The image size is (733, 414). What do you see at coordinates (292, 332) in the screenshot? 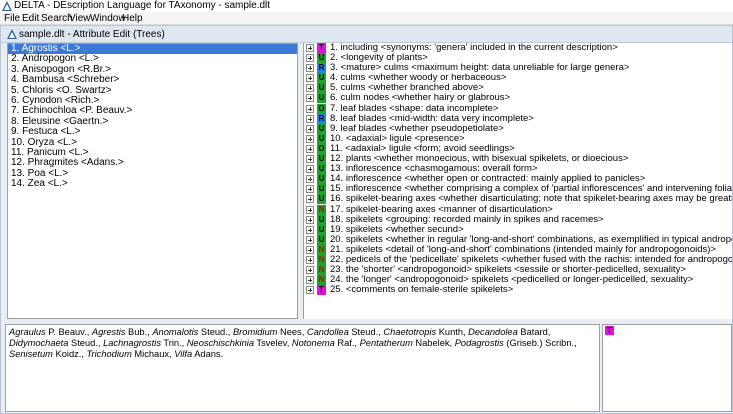
I see `author-text: Nees,` at bounding box center [292, 332].